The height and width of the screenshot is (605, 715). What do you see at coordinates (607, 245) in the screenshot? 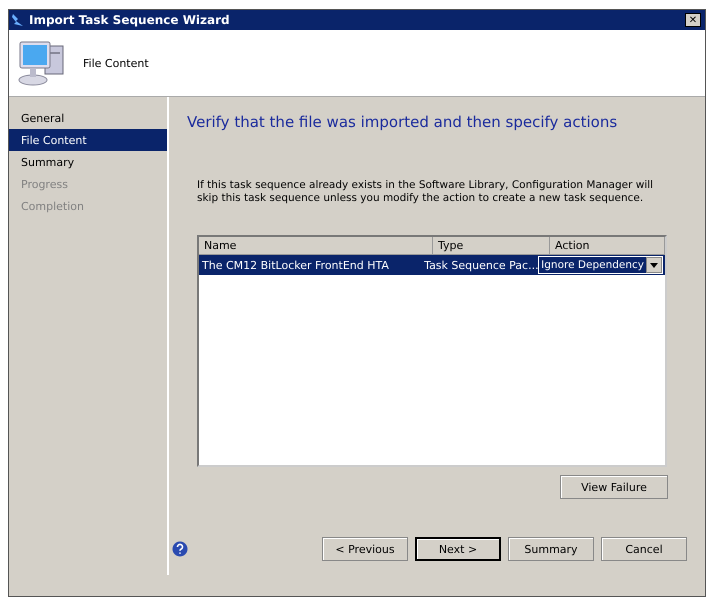
I see `column-header: Action` at bounding box center [607, 245].